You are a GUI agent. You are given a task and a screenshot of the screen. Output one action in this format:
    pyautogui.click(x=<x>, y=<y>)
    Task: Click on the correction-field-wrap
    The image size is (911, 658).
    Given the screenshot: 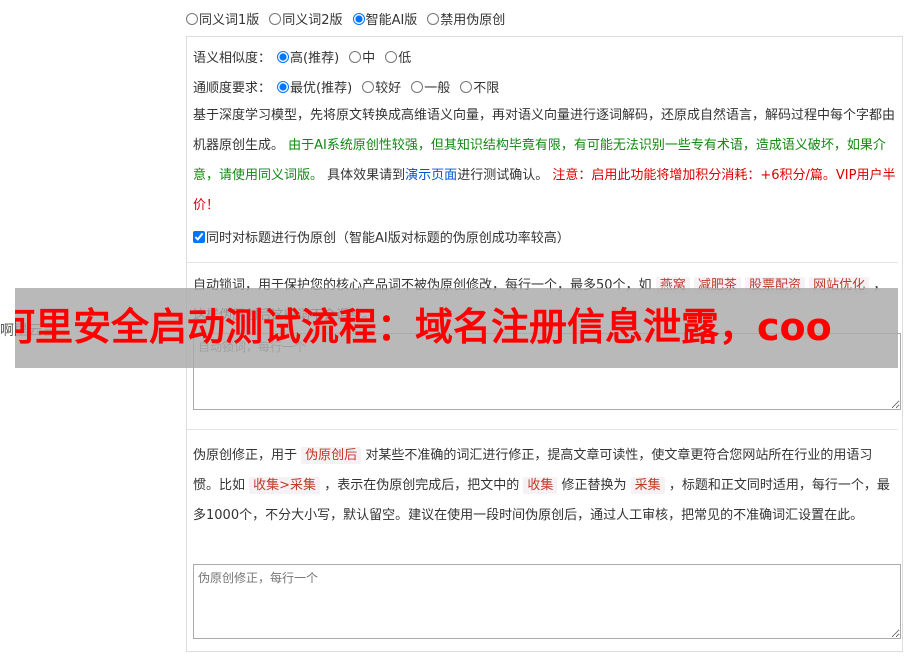 What is the action you would take?
    pyautogui.click(x=547, y=601)
    